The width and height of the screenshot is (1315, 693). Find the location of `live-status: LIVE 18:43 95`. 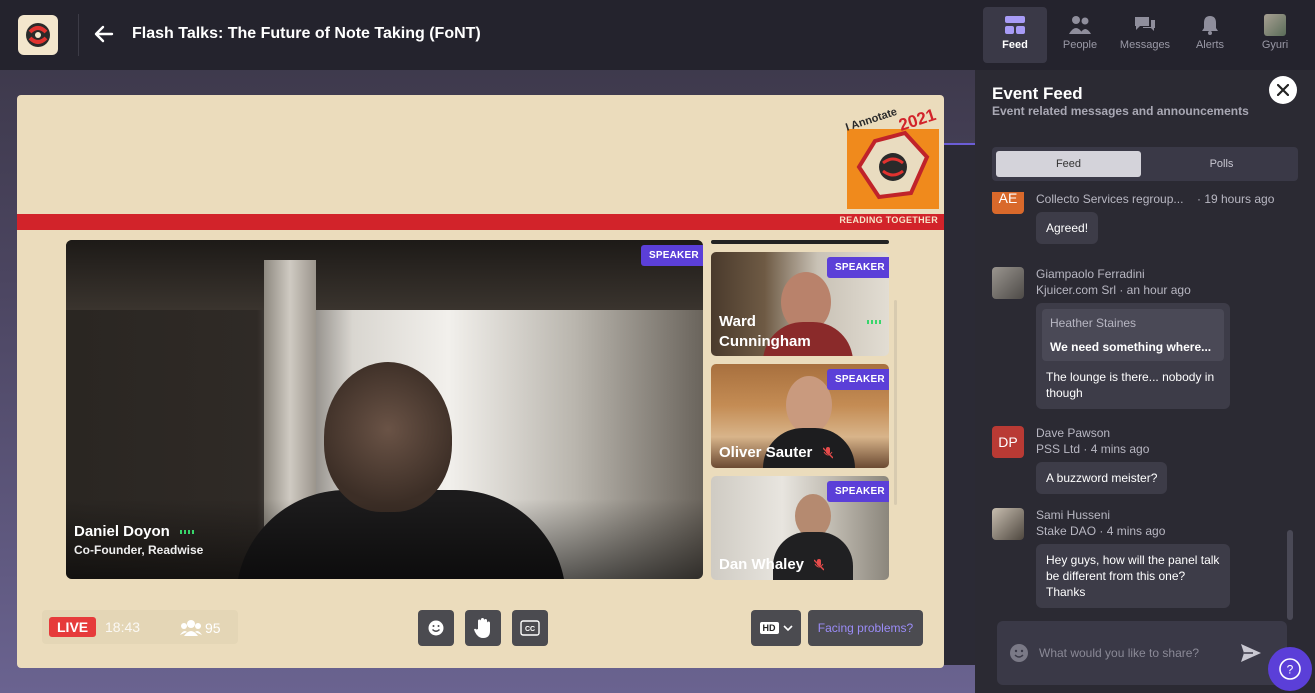

live-status: LIVE 18:43 95 is located at coordinates (140, 627).